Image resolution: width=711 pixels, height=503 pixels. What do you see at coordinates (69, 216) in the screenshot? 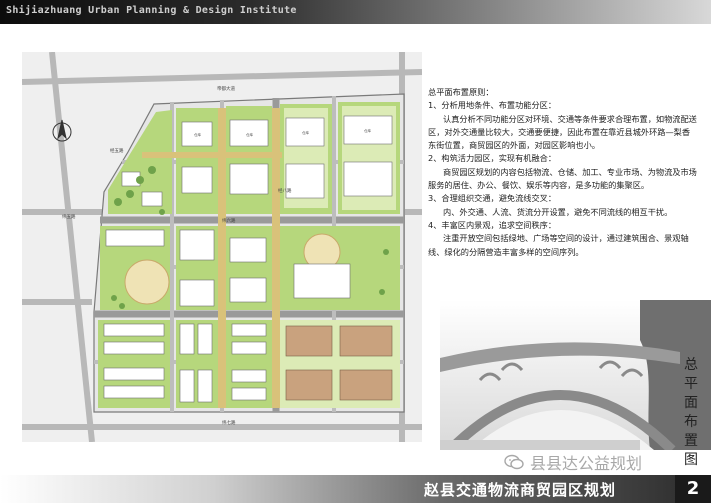
I see `road-label: 纬五路` at bounding box center [69, 216].